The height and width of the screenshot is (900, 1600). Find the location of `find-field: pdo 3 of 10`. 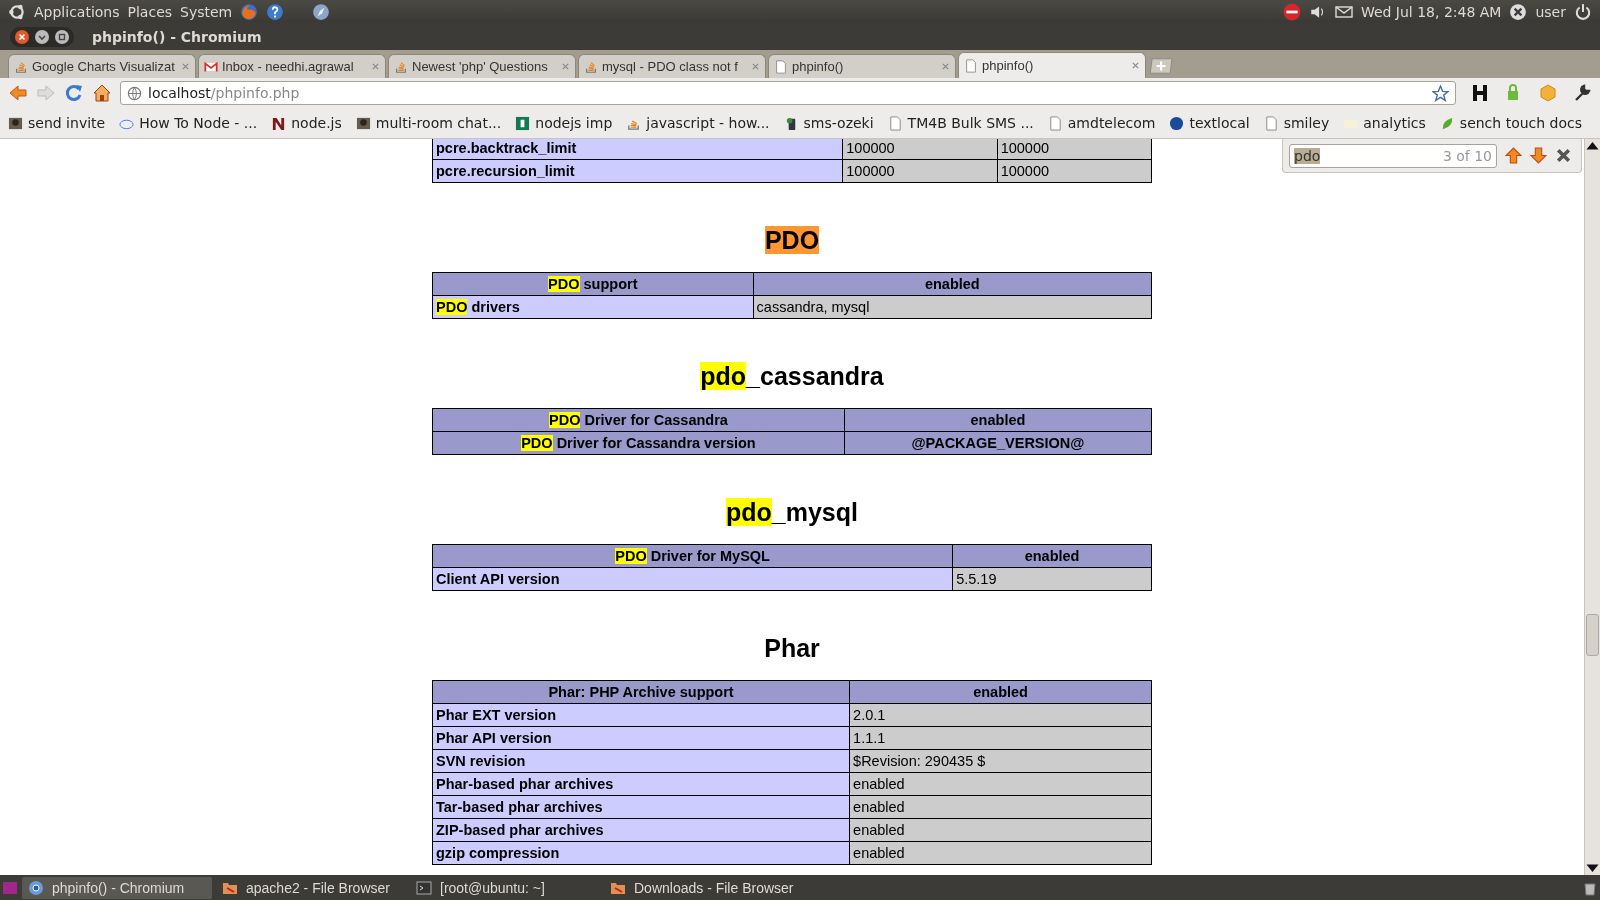

find-field: pdo 3 of 10 is located at coordinates (1393, 155).